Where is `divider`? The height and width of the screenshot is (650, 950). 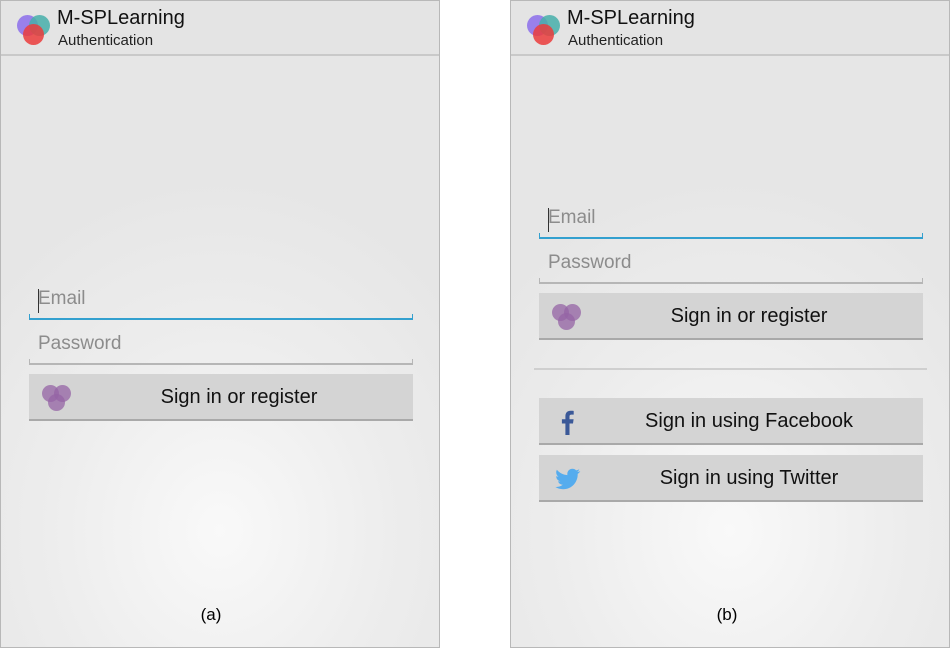
divider is located at coordinates (730, 369).